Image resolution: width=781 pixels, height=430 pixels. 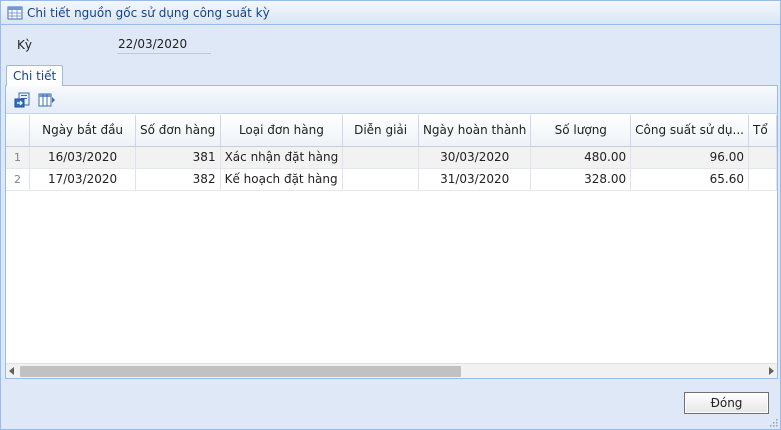 I want to click on cell-quantity: 328.00, so click(x=581, y=179).